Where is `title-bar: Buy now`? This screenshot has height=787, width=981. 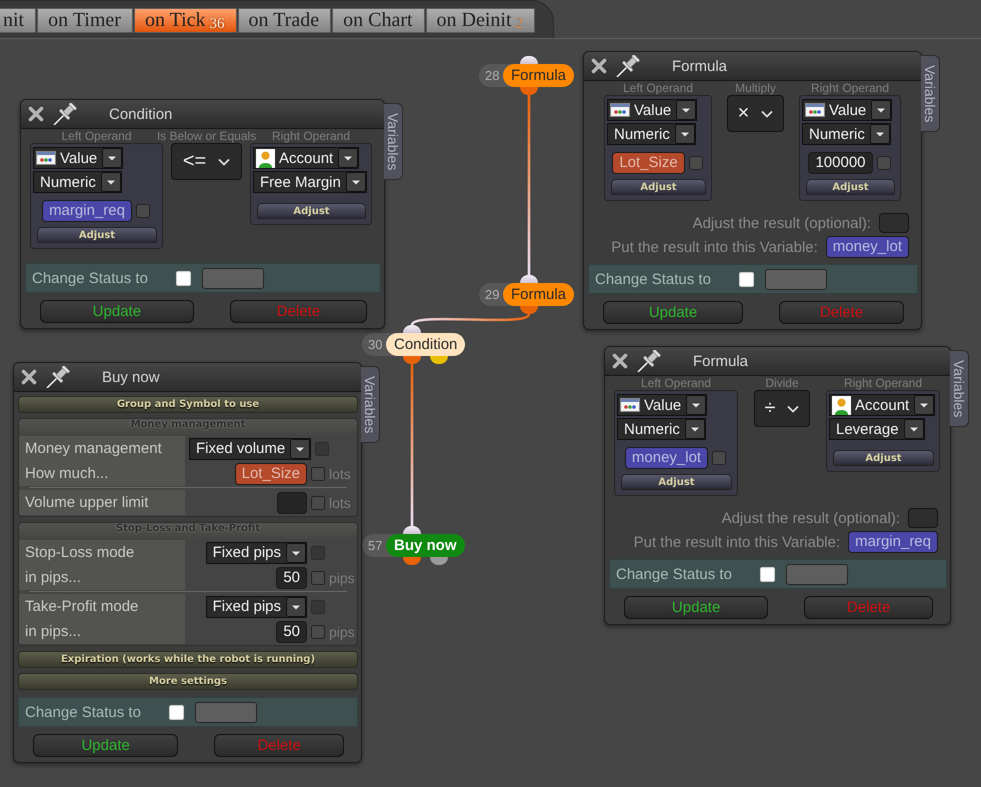 title-bar: Buy now is located at coordinates (187, 377).